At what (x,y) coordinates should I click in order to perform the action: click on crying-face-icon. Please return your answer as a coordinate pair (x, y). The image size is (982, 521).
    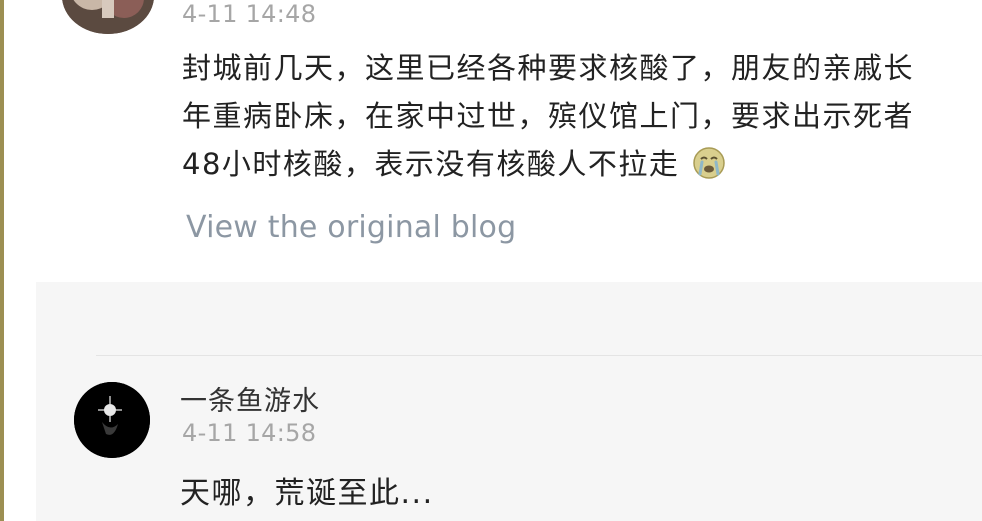
    Looking at the image, I should click on (709, 170).